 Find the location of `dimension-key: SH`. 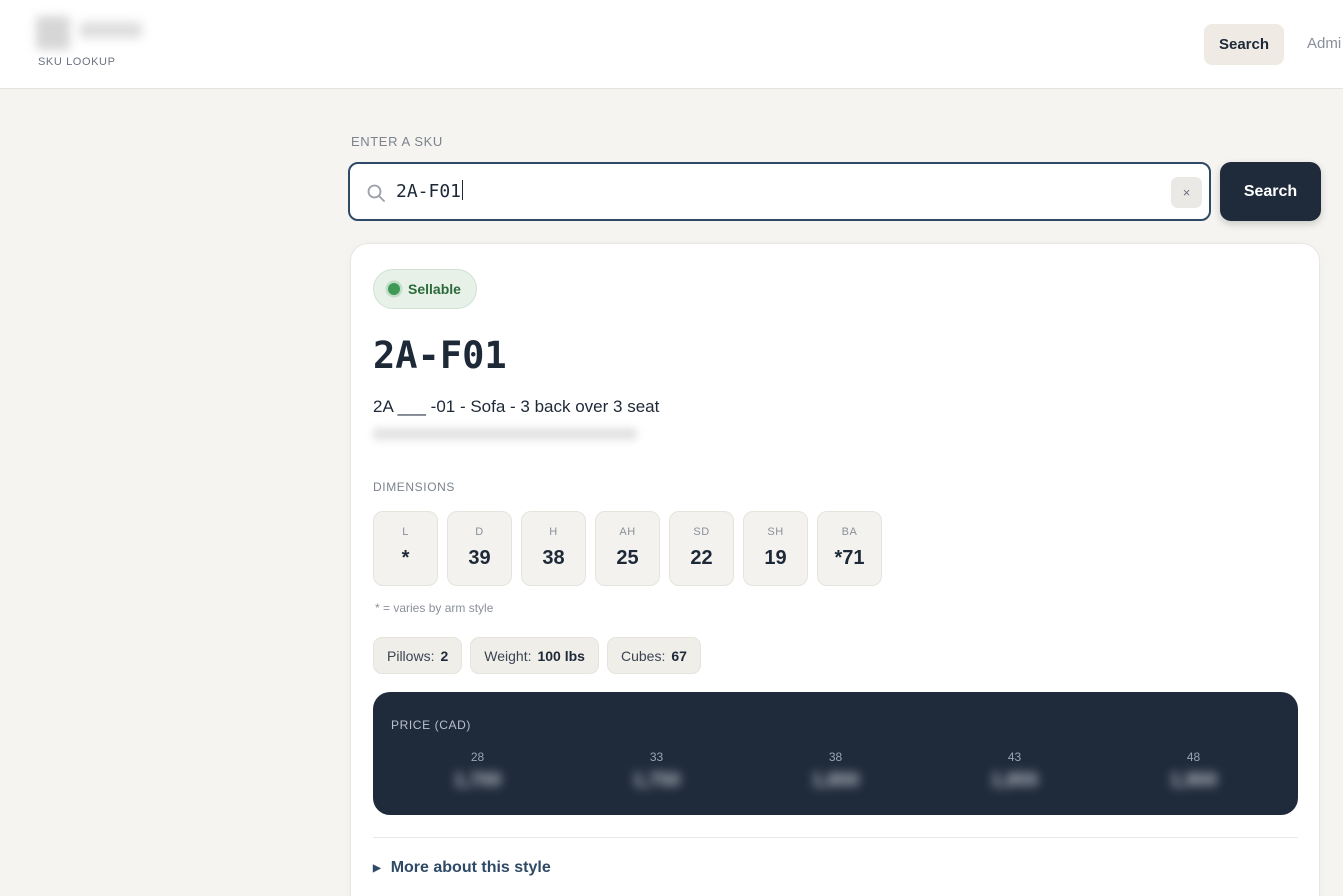

dimension-key: SH is located at coordinates (775, 532).